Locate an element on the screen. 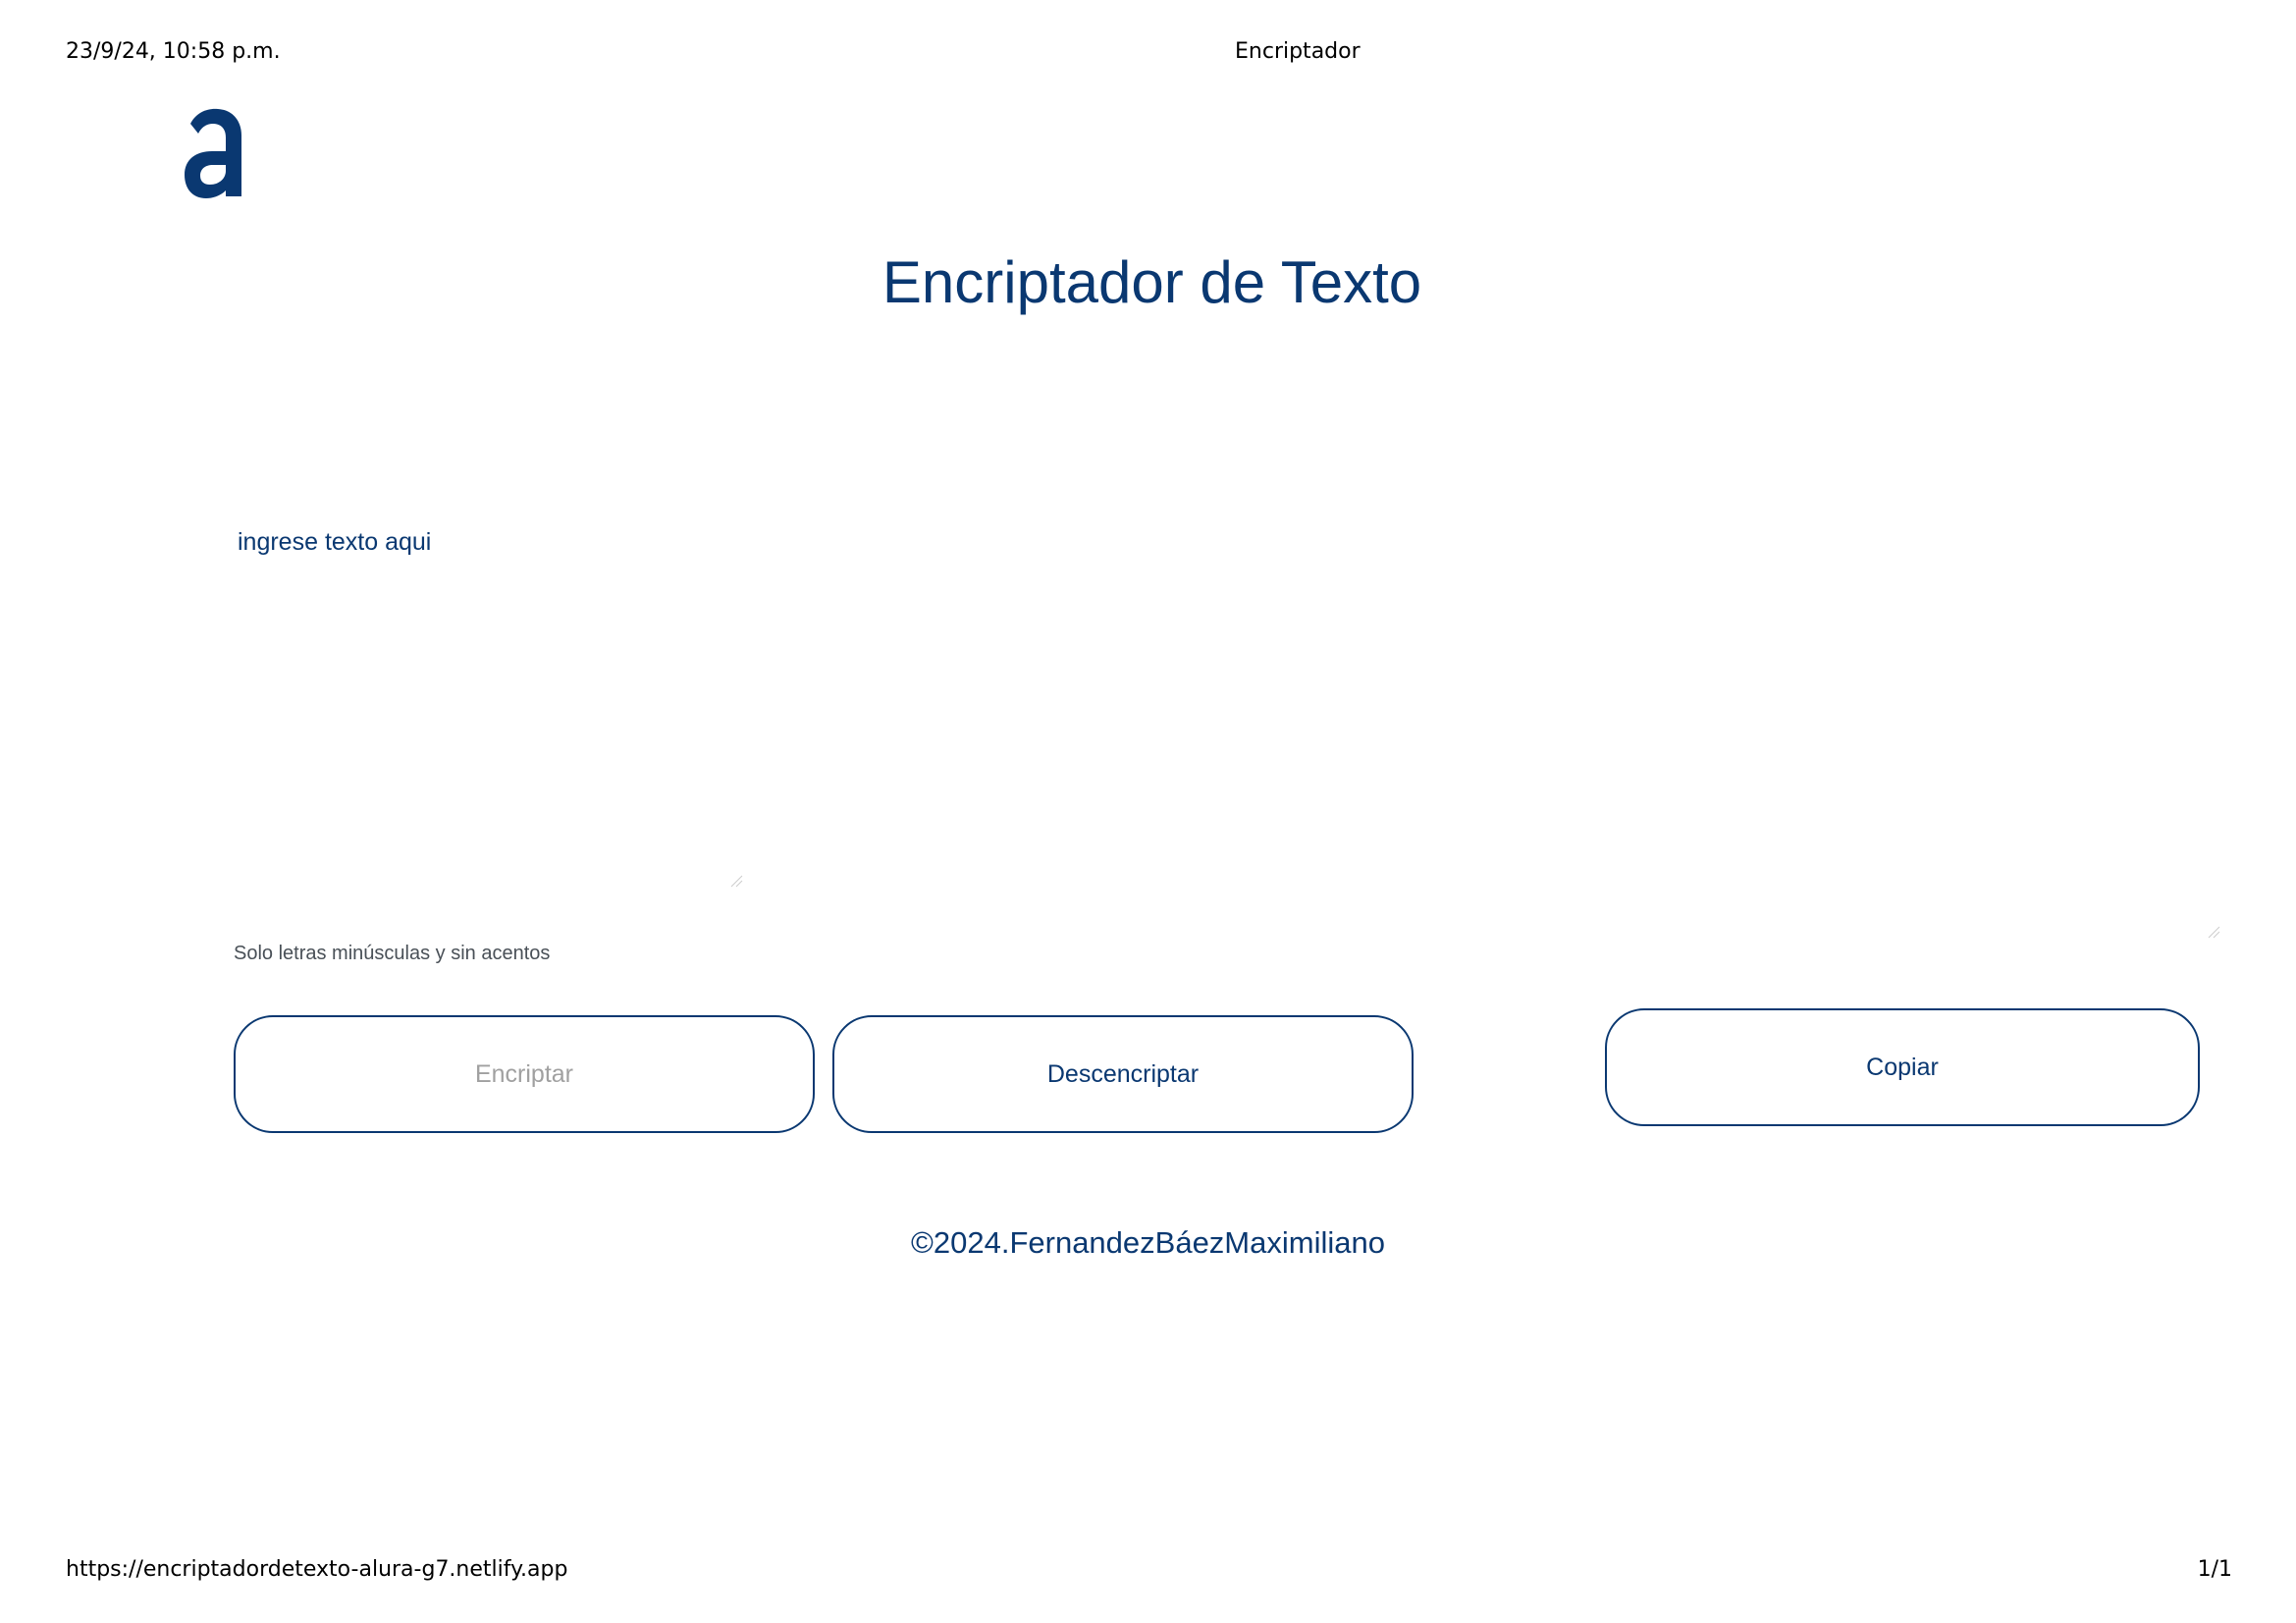 The height and width of the screenshot is (1623, 2296). page-title: Encriptador de Texto is located at coordinates (1148, 282).